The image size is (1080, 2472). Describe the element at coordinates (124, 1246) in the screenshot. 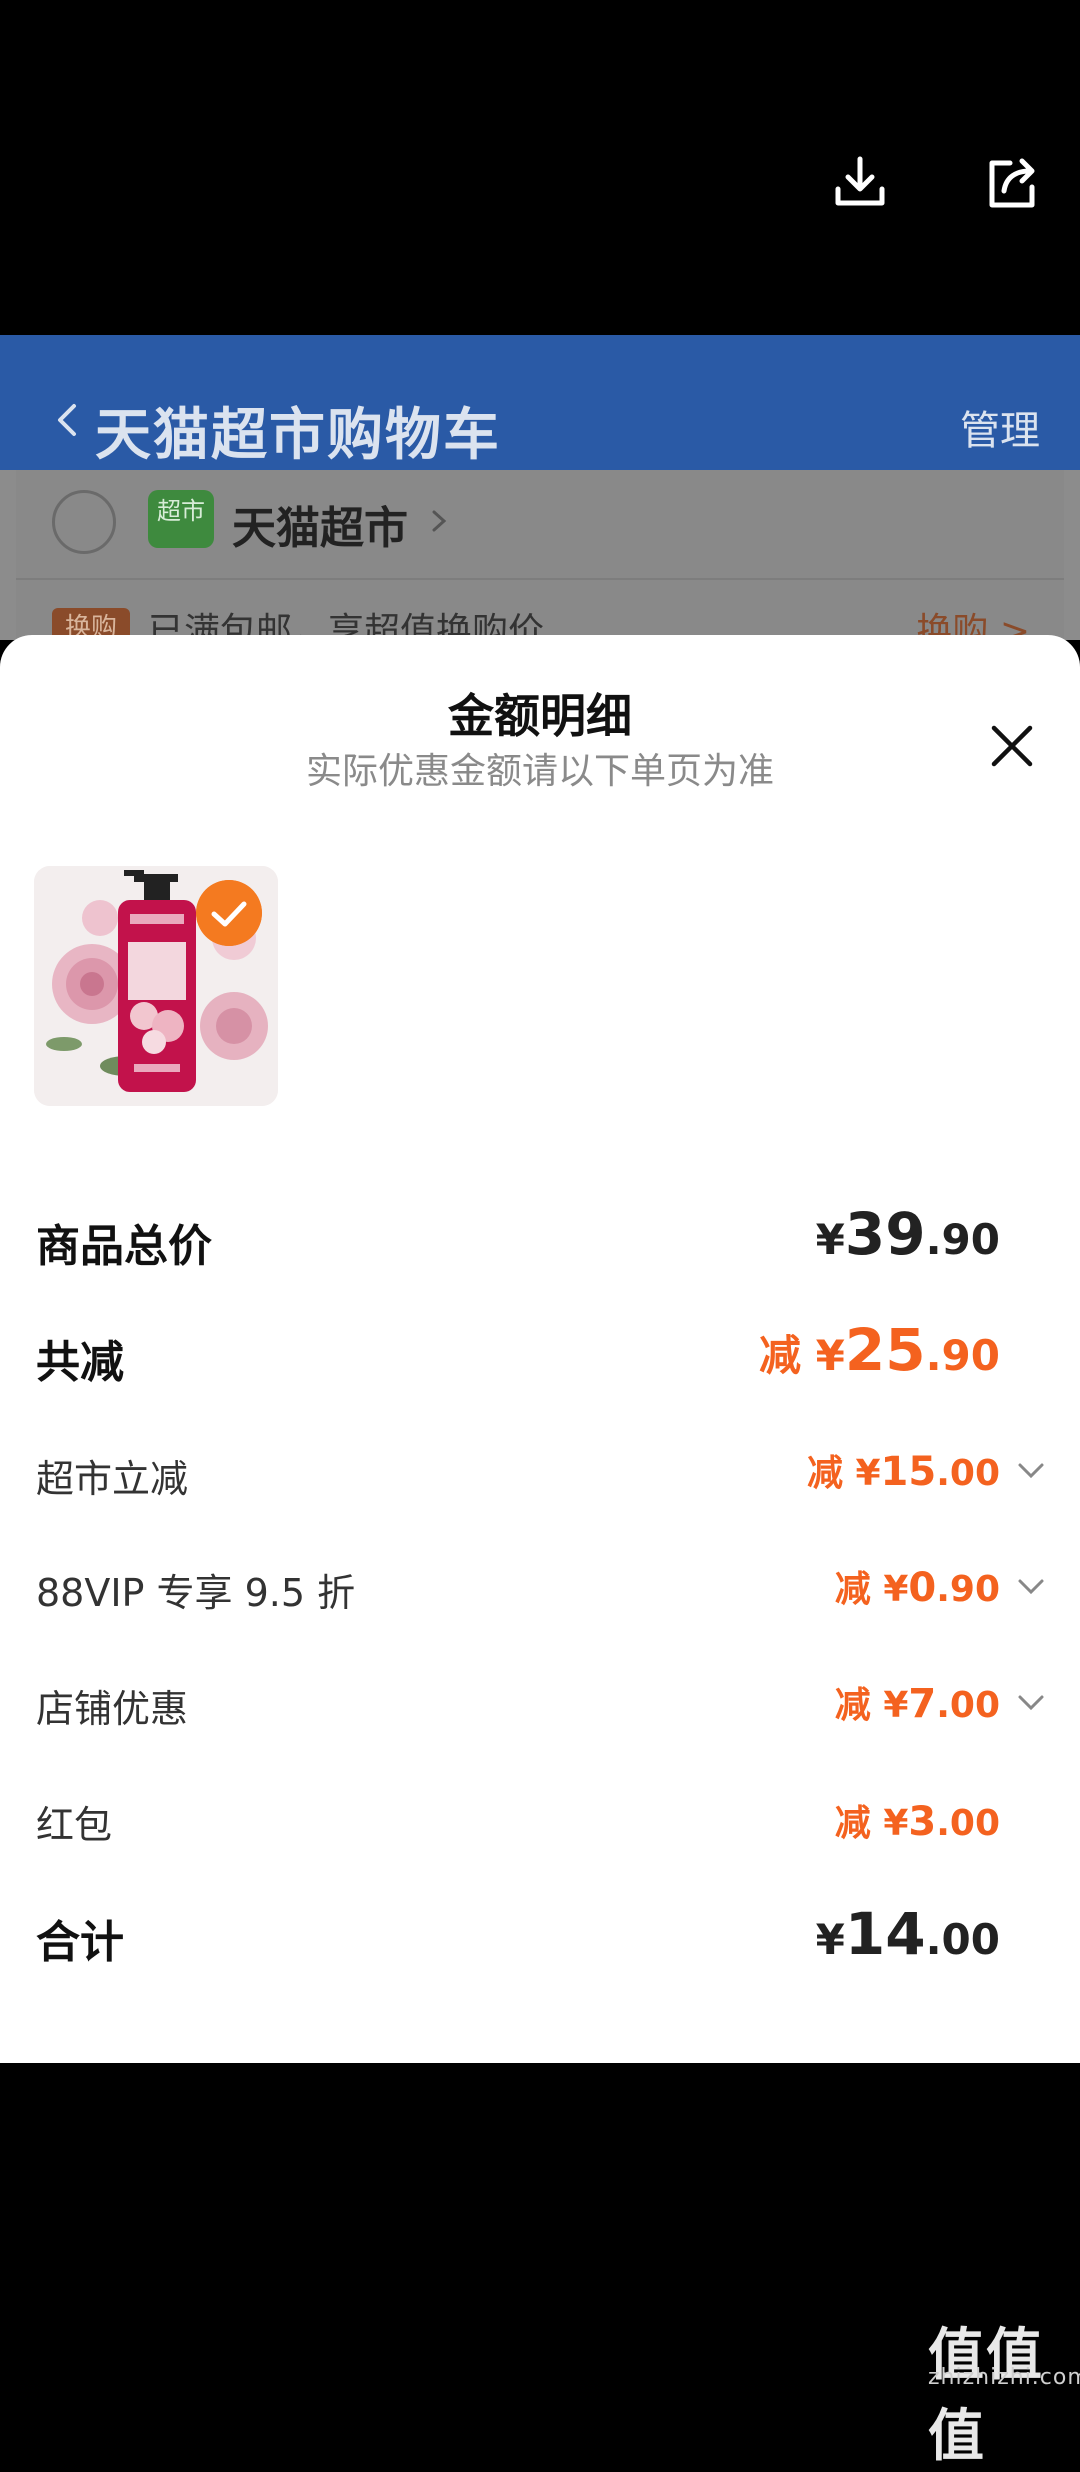

I see `total-price-label: 商品总价` at that location.